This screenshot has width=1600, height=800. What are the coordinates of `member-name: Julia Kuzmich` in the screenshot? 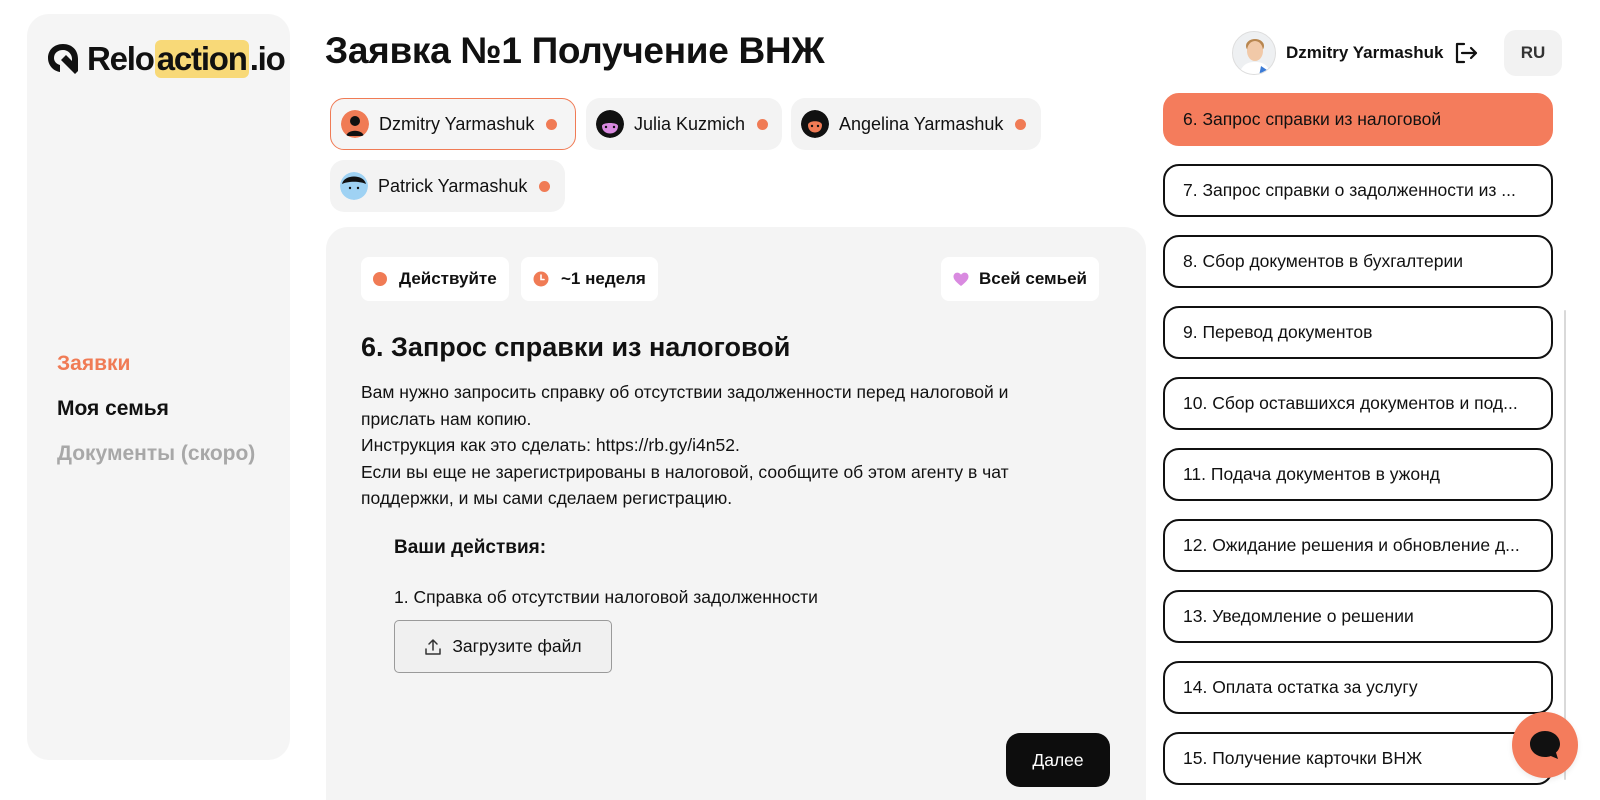 It's located at (690, 123).